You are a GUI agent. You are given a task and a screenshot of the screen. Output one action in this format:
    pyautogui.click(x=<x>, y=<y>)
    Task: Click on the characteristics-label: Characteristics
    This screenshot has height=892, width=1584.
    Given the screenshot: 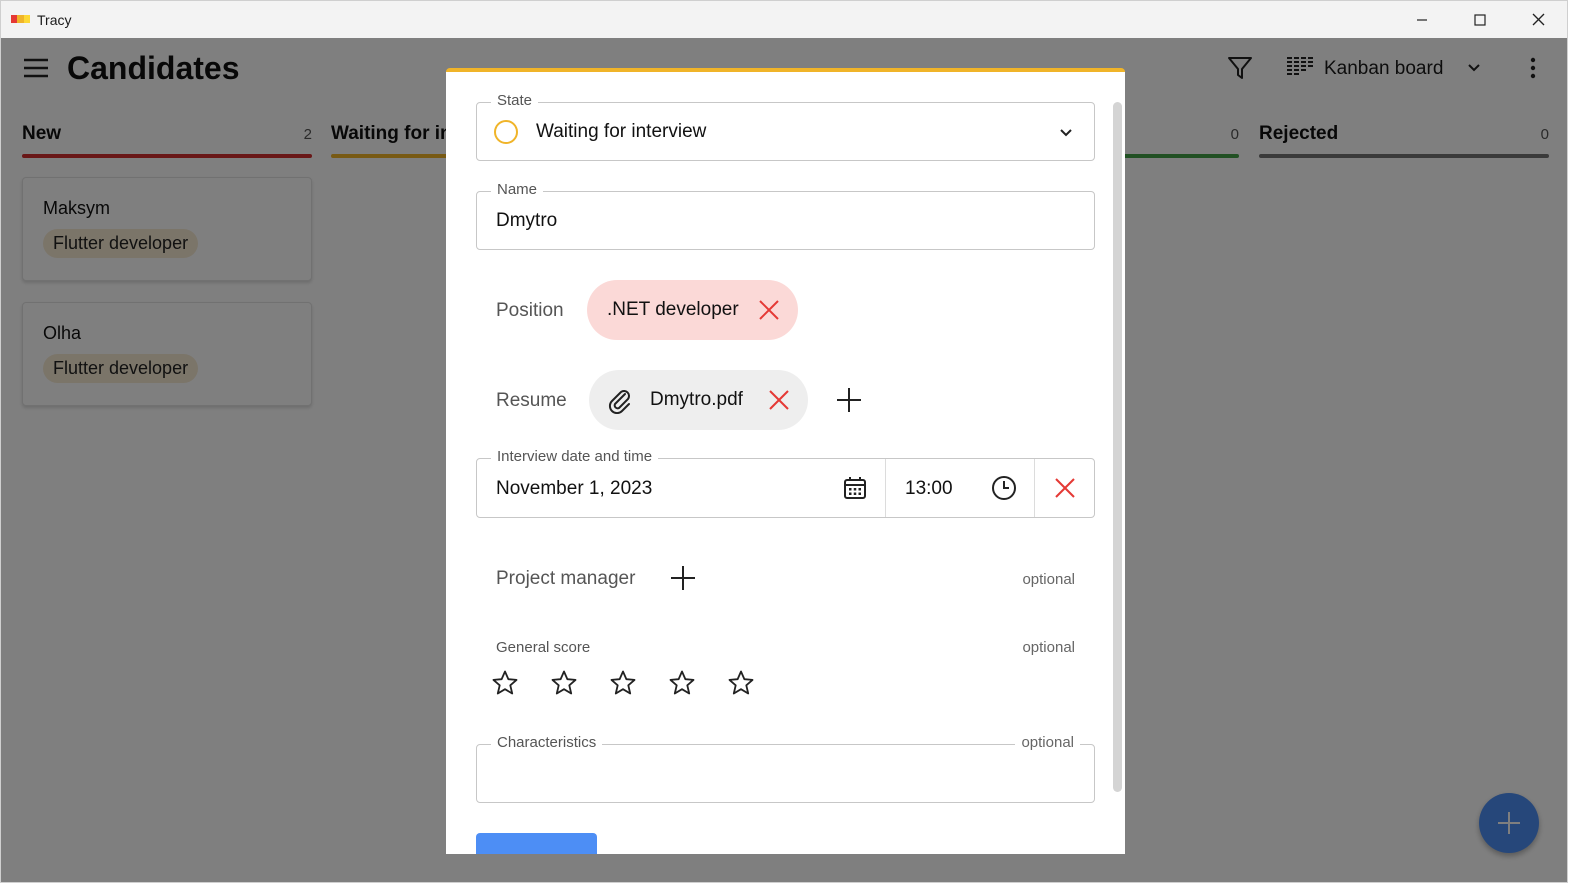 What is the action you would take?
    pyautogui.click(x=547, y=742)
    